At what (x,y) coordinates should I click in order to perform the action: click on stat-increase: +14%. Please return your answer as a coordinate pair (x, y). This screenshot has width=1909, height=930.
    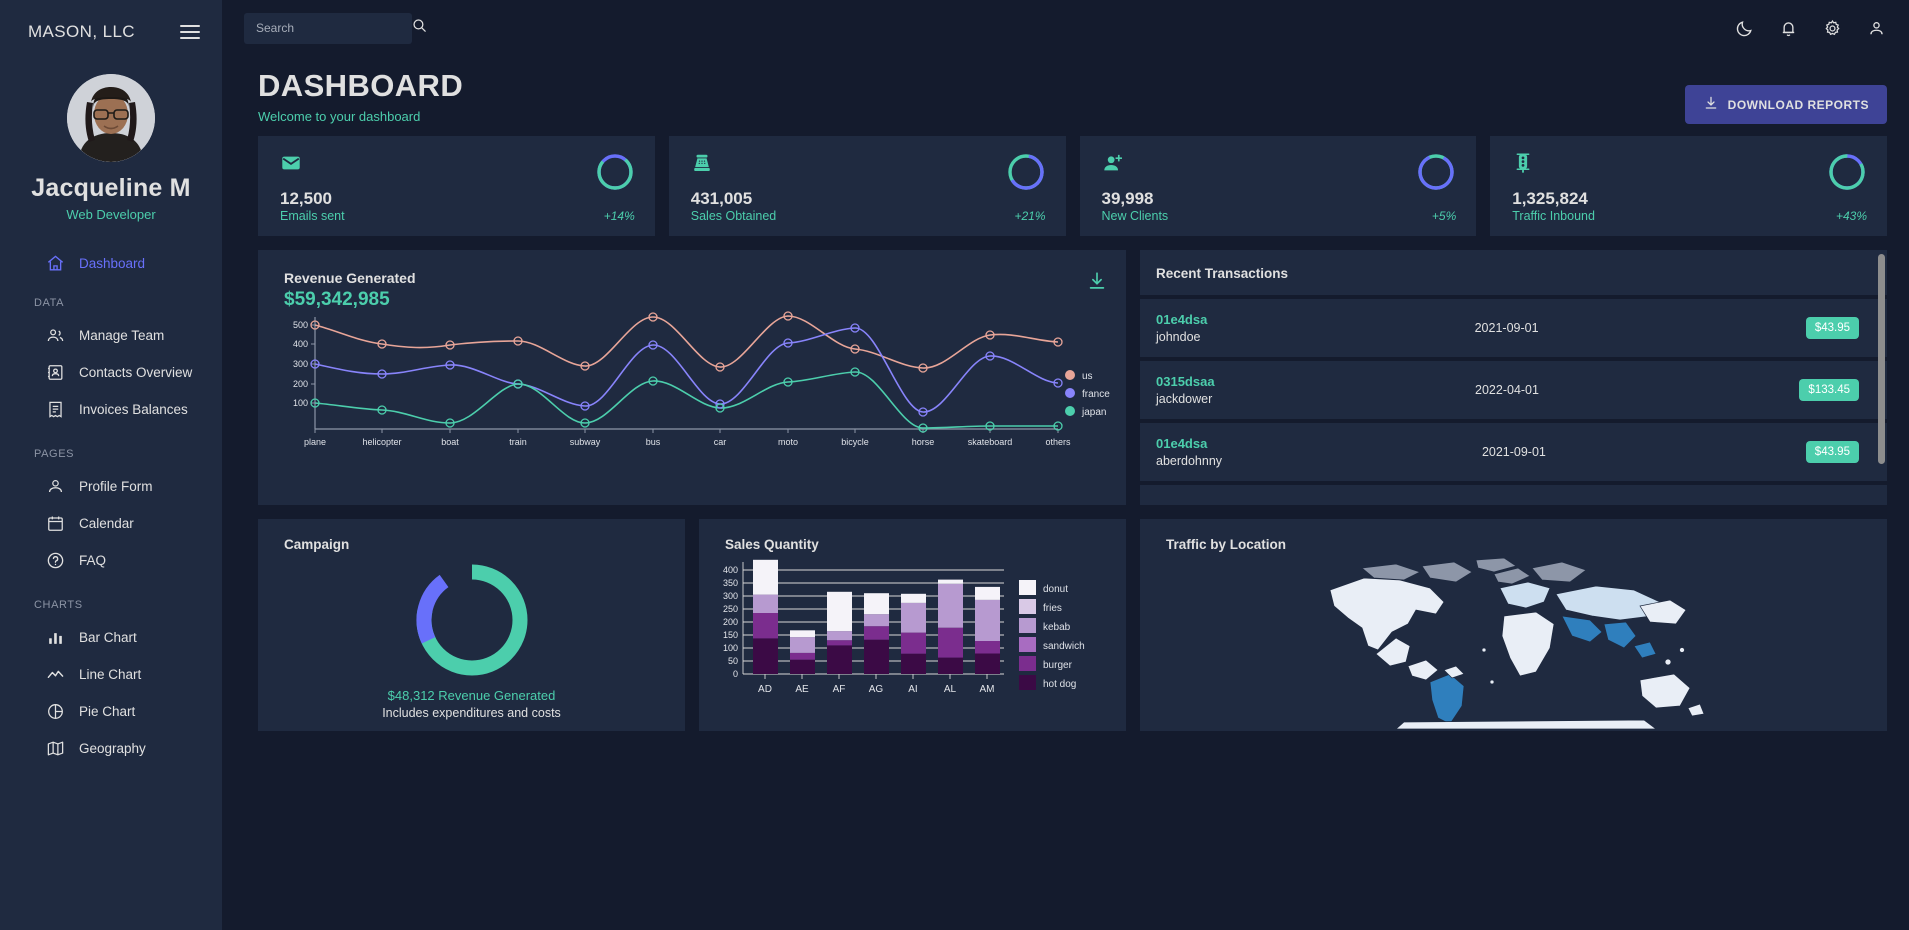
    Looking at the image, I should click on (619, 216).